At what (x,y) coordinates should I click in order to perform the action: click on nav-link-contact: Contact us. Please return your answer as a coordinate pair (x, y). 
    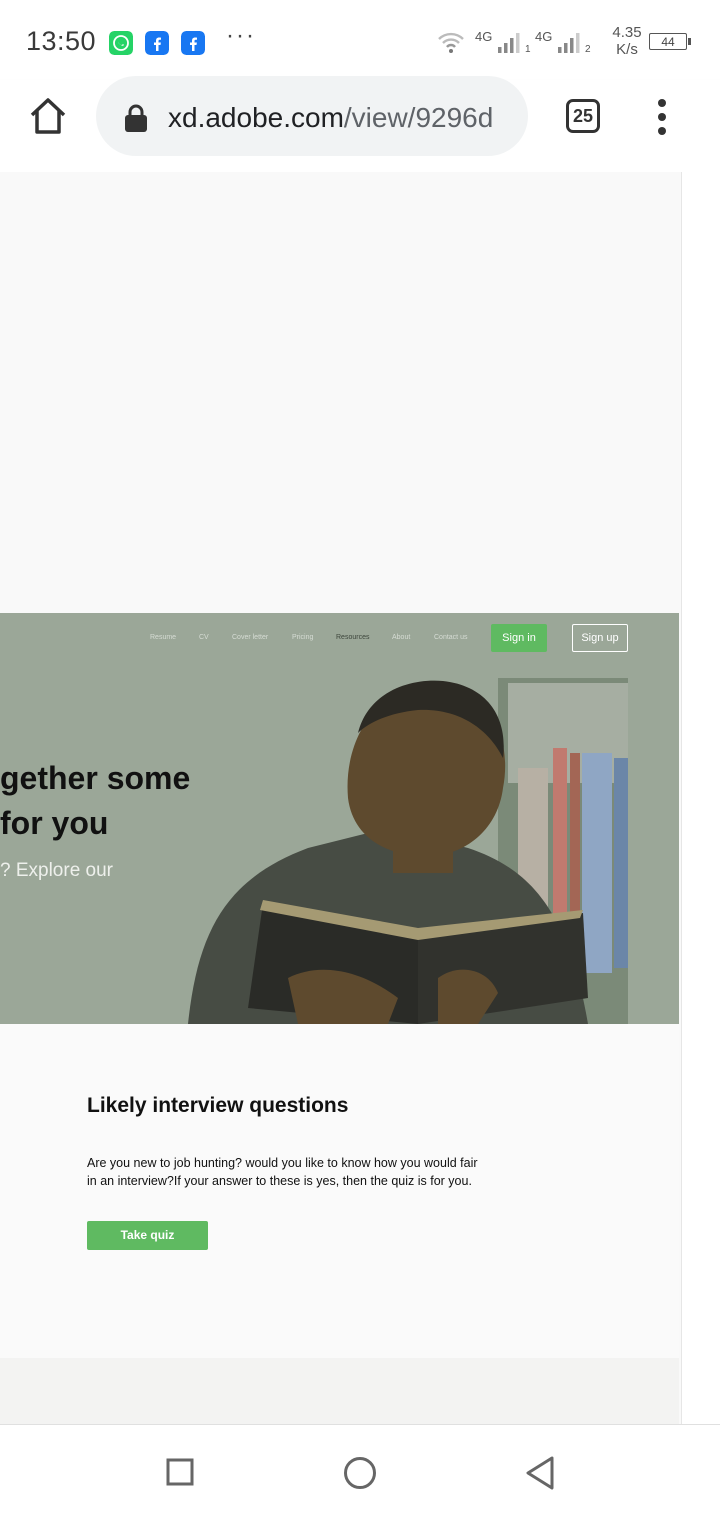
    Looking at the image, I should click on (450, 637).